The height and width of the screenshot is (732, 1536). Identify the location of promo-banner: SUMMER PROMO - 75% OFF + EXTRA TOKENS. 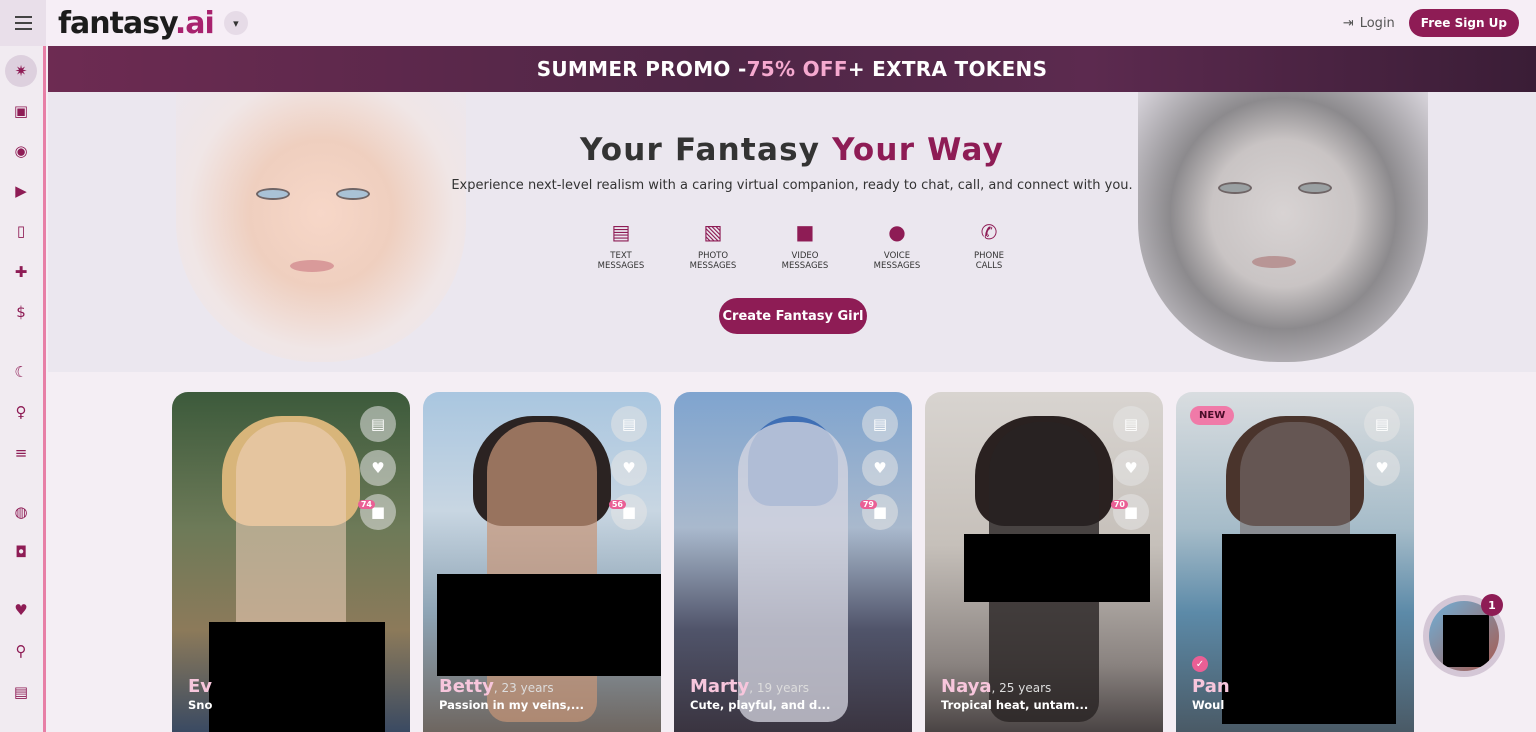
(792, 69).